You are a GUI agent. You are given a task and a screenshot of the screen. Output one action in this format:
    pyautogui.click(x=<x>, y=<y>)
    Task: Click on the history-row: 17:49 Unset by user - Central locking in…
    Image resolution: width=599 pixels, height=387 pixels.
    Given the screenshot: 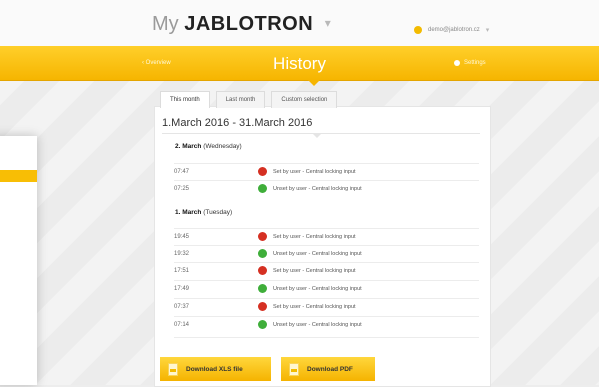 What is the action you would take?
    pyautogui.click(x=326, y=288)
    